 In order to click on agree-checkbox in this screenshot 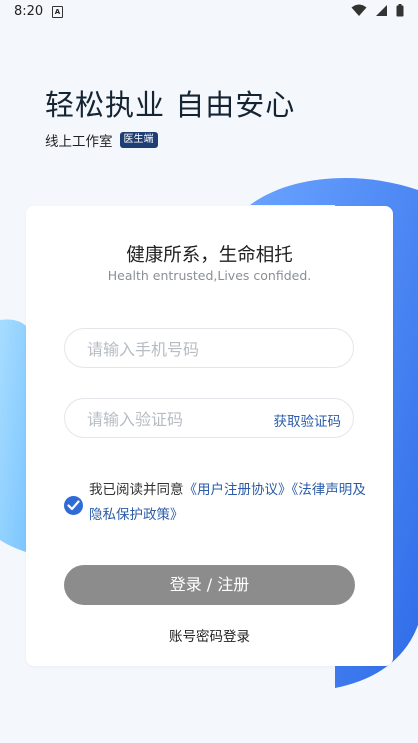, I will do `click(73, 505)`.